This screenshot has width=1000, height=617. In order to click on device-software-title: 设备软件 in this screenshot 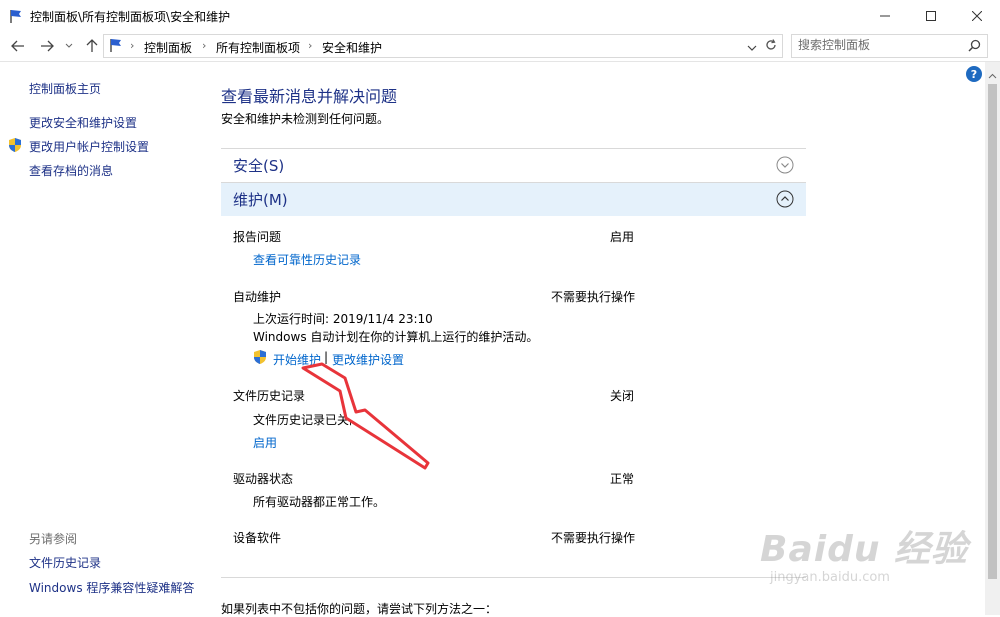, I will do `click(257, 538)`.